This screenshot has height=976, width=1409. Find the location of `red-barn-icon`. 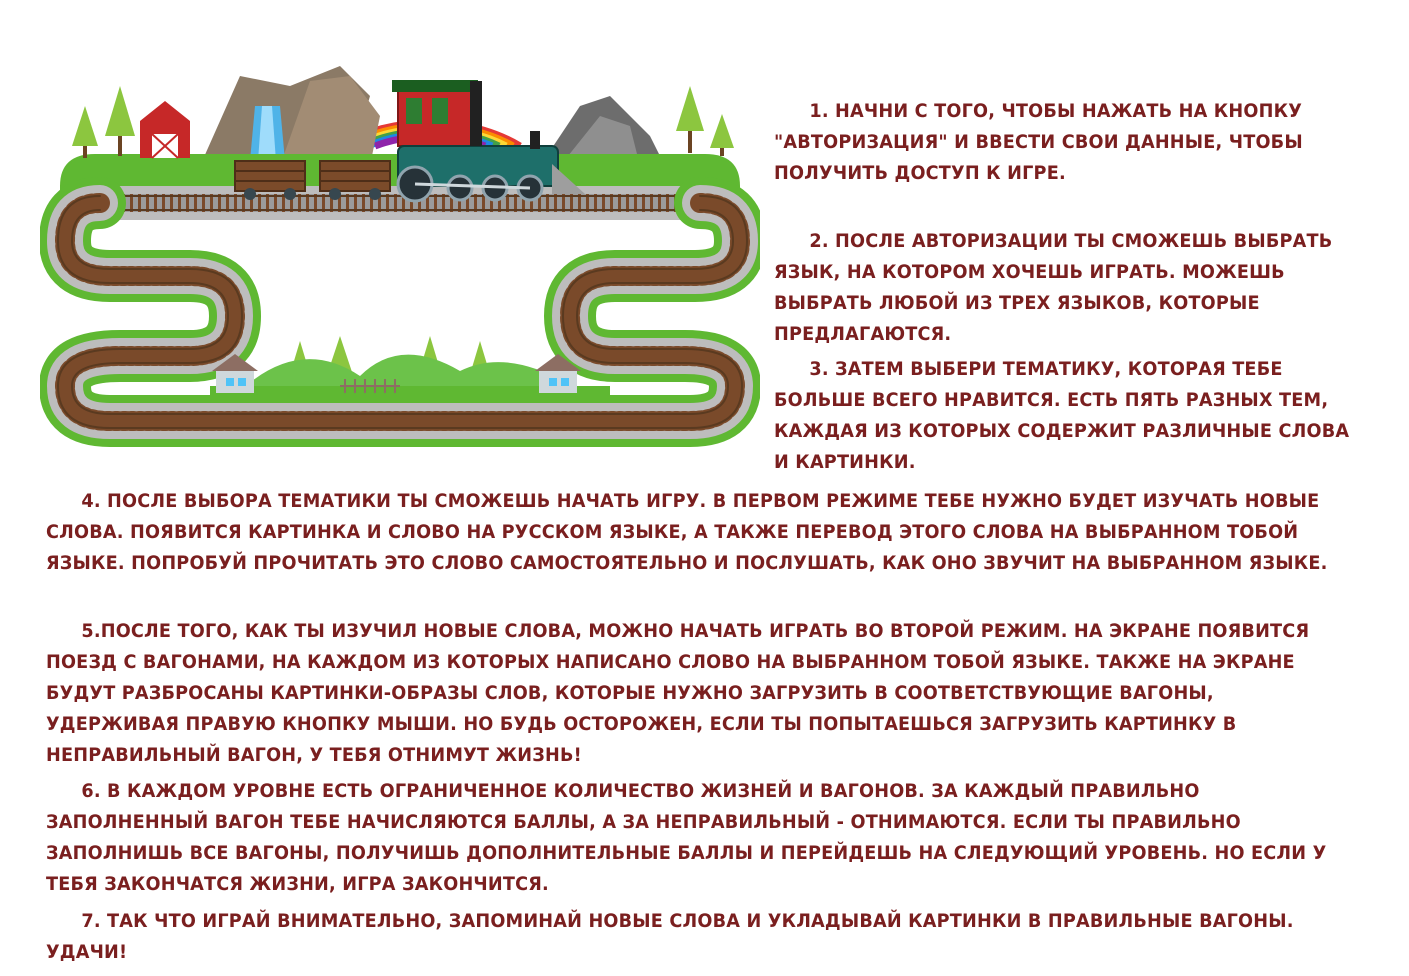

red-barn-icon is located at coordinates (165, 130).